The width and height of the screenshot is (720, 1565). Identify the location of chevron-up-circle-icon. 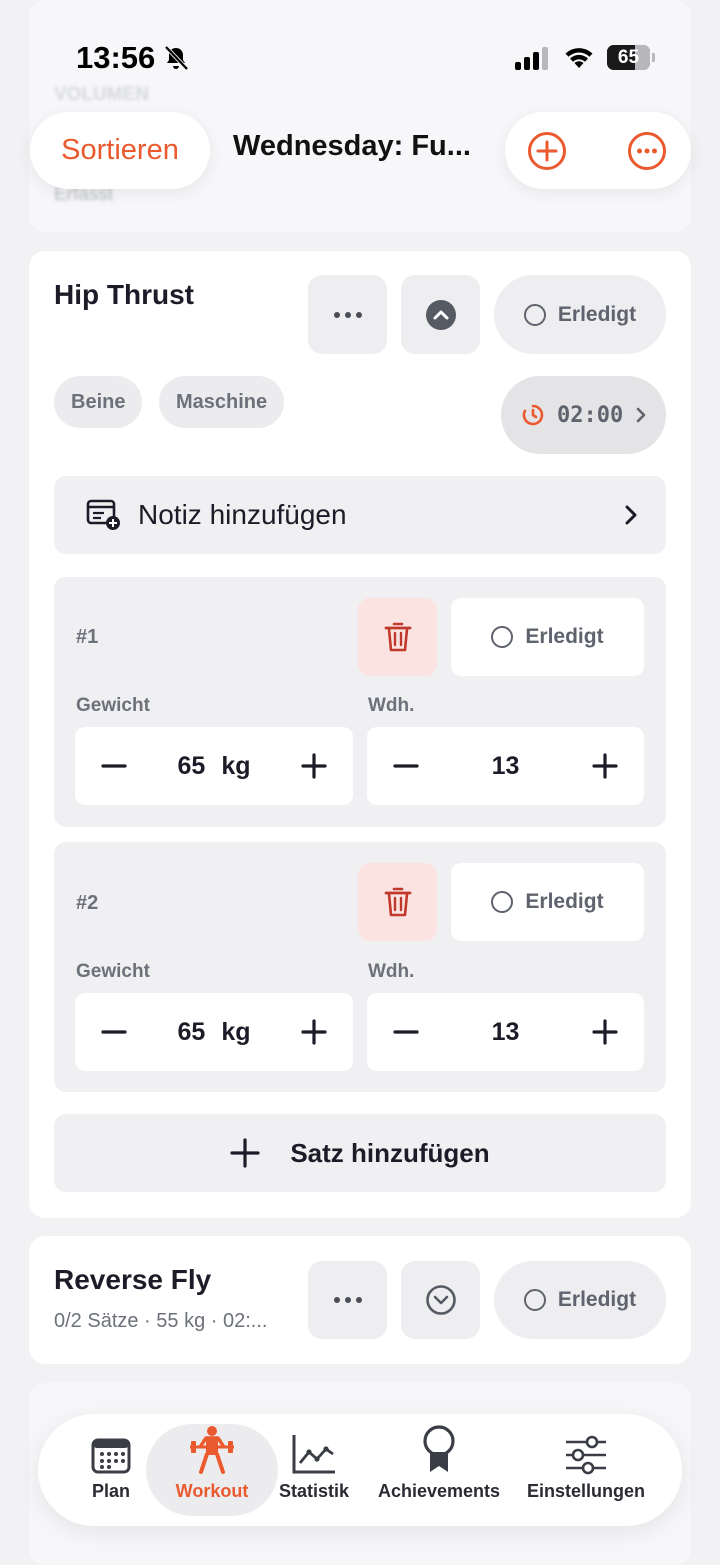
(440, 314).